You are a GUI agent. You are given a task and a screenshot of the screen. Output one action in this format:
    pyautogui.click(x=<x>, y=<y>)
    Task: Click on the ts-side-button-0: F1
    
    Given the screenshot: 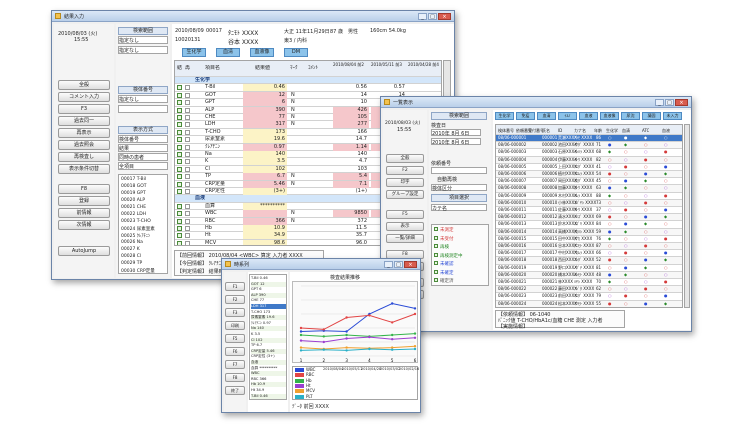 What is the action you would take?
    pyautogui.click(x=235, y=286)
    